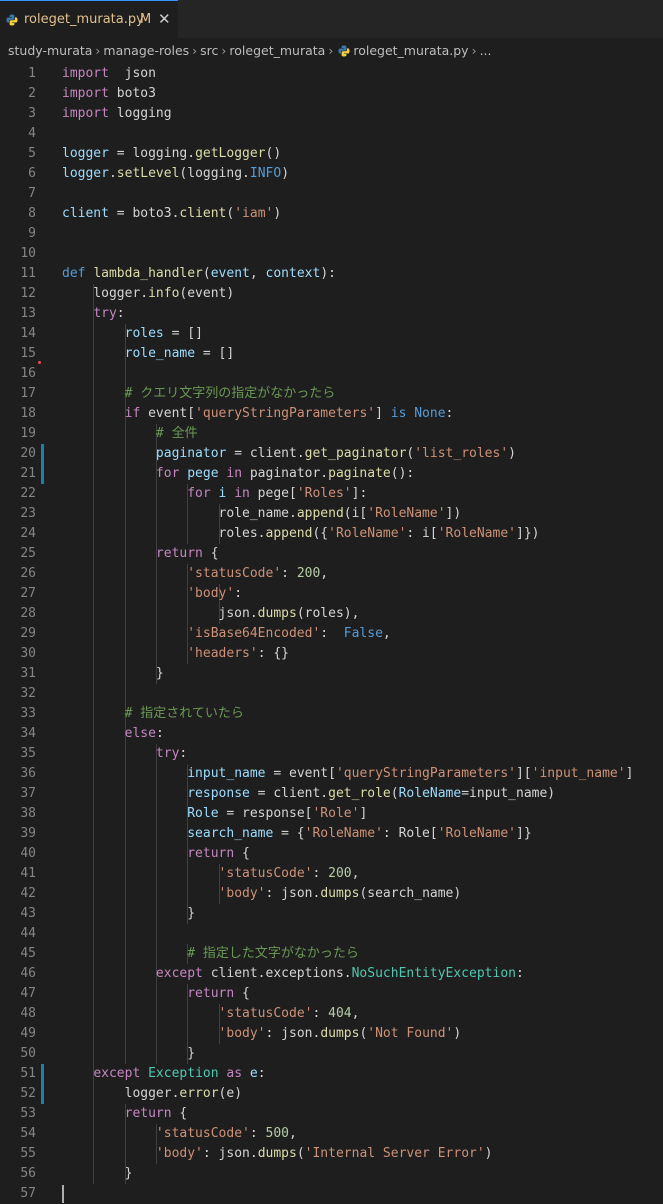 The width and height of the screenshot is (663, 1204). What do you see at coordinates (331, 354) in the screenshot?
I see `code-line: 15 role_name = []` at bounding box center [331, 354].